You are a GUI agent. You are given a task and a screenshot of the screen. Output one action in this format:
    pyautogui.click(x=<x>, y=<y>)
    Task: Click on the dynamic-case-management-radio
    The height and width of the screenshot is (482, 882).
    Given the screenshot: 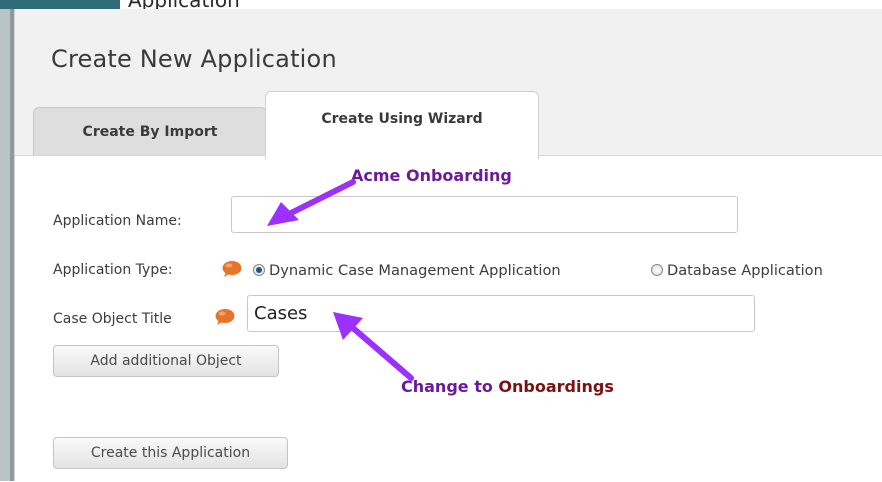 What is the action you would take?
    pyautogui.click(x=259, y=270)
    